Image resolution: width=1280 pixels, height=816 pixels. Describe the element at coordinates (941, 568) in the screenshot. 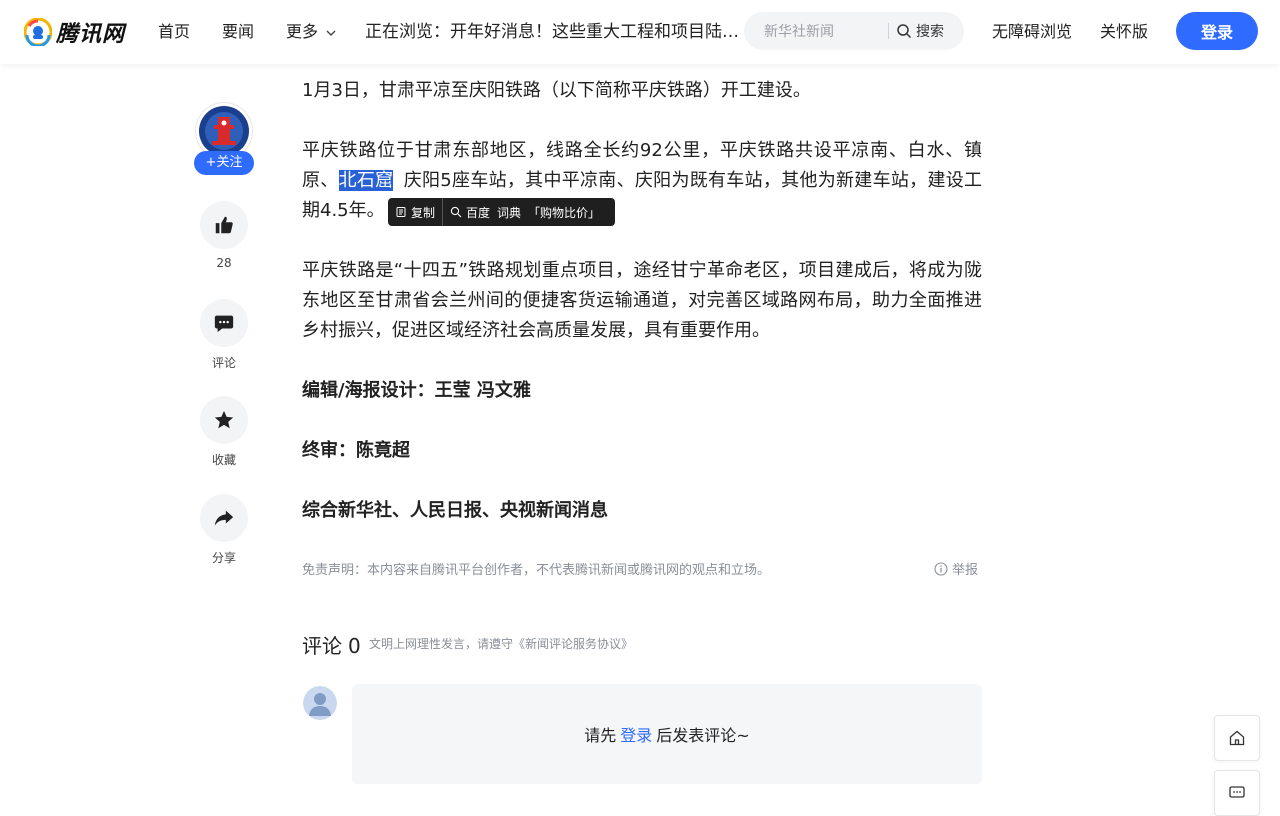

I see `info-circle-icon` at that location.